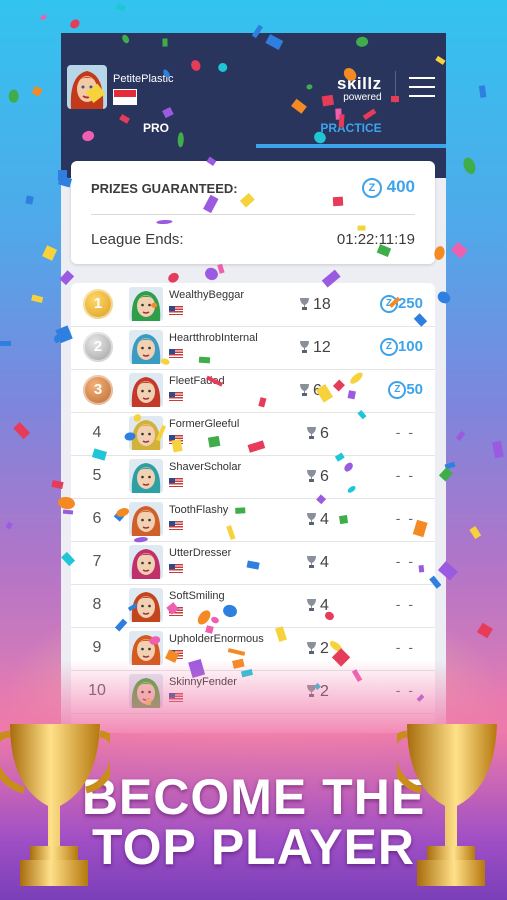 The height and width of the screenshot is (900, 507). What do you see at coordinates (375, 239) in the screenshot?
I see `league-countdown: 01:22:11:19` at bounding box center [375, 239].